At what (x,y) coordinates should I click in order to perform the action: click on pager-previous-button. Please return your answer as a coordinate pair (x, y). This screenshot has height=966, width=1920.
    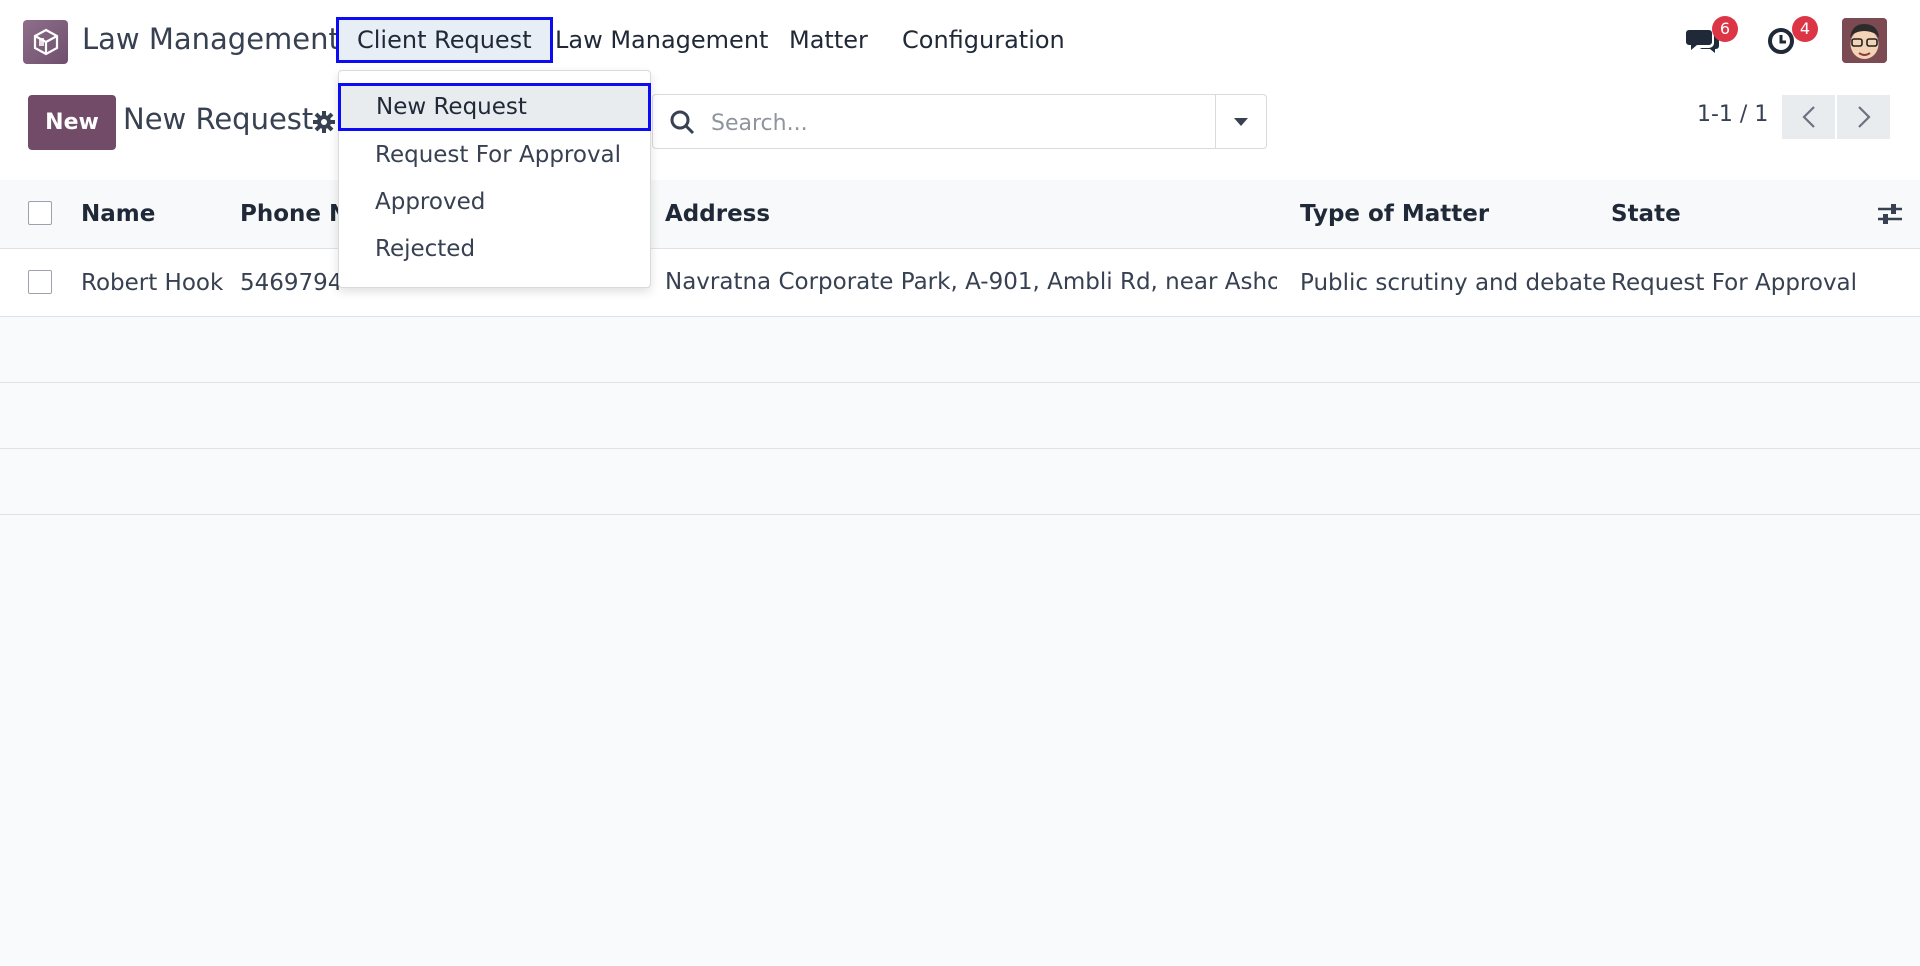
    Looking at the image, I should click on (1808, 117).